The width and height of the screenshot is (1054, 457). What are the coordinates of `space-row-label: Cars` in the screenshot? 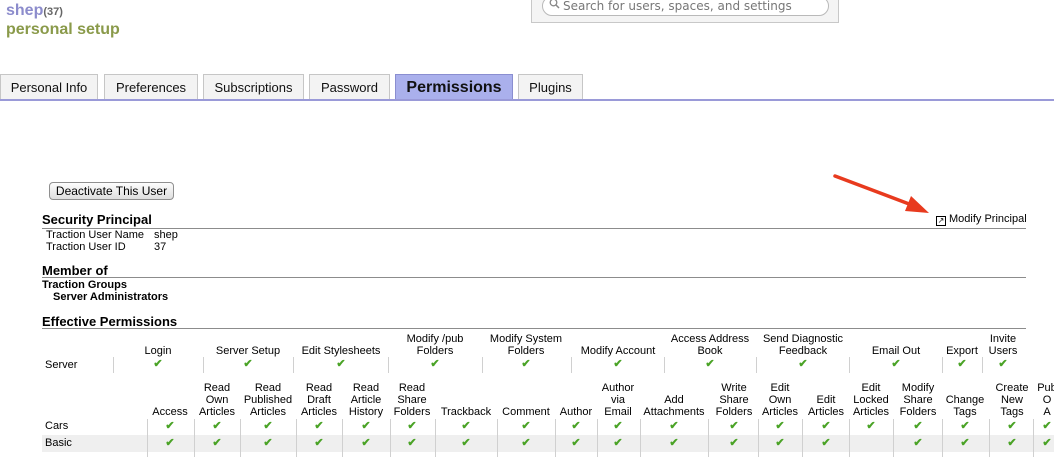 It's located at (56, 426).